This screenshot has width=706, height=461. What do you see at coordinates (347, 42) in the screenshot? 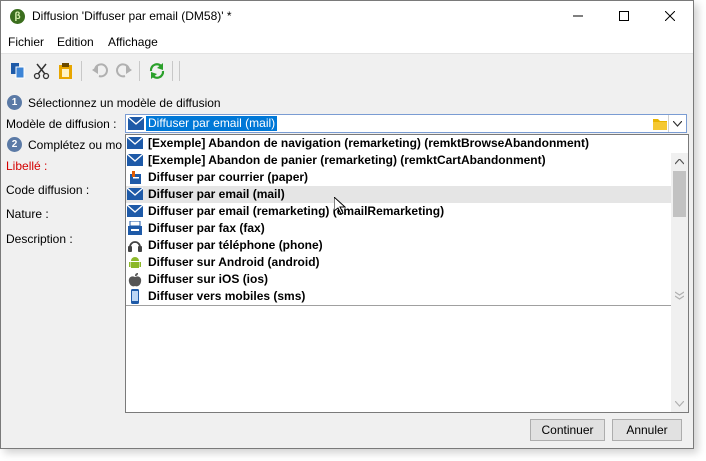
I see `menu-bar: Fichier Edition Affichage` at bounding box center [347, 42].